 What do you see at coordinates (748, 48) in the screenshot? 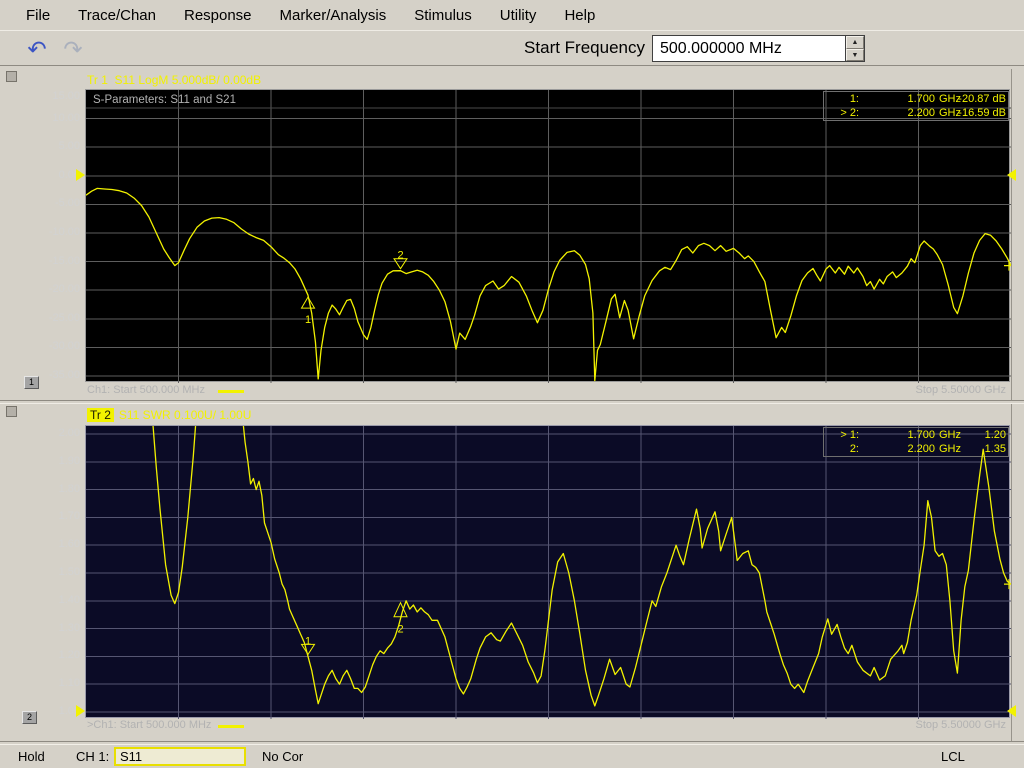
I see `start-frequency-input: 500.000000 MHz` at bounding box center [748, 48].